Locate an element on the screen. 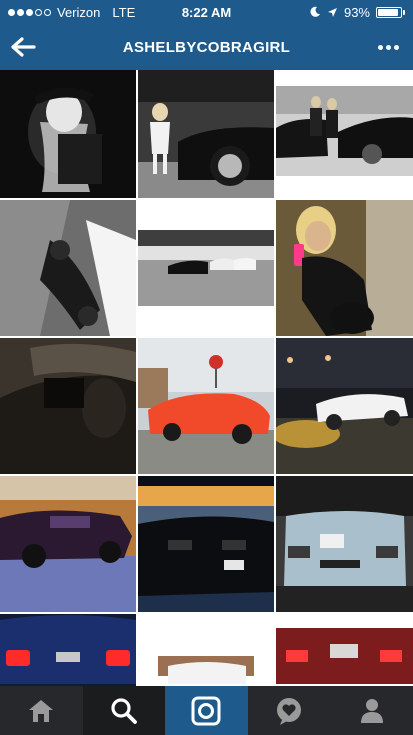 This screenshot has width=413, height=735. tab-home is located at coordinates (41, 710).